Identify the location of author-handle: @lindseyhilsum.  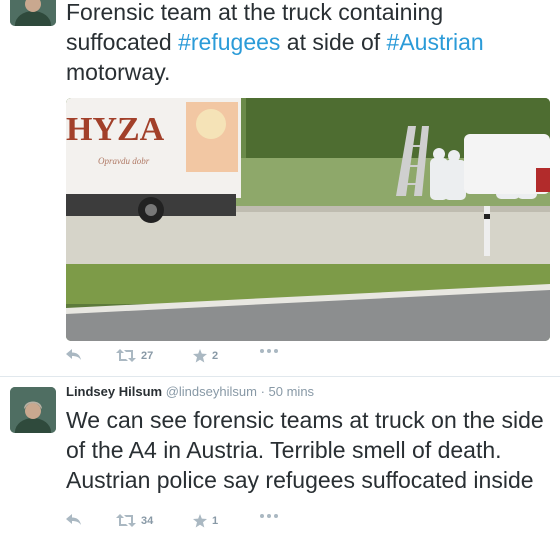
(211, 391).